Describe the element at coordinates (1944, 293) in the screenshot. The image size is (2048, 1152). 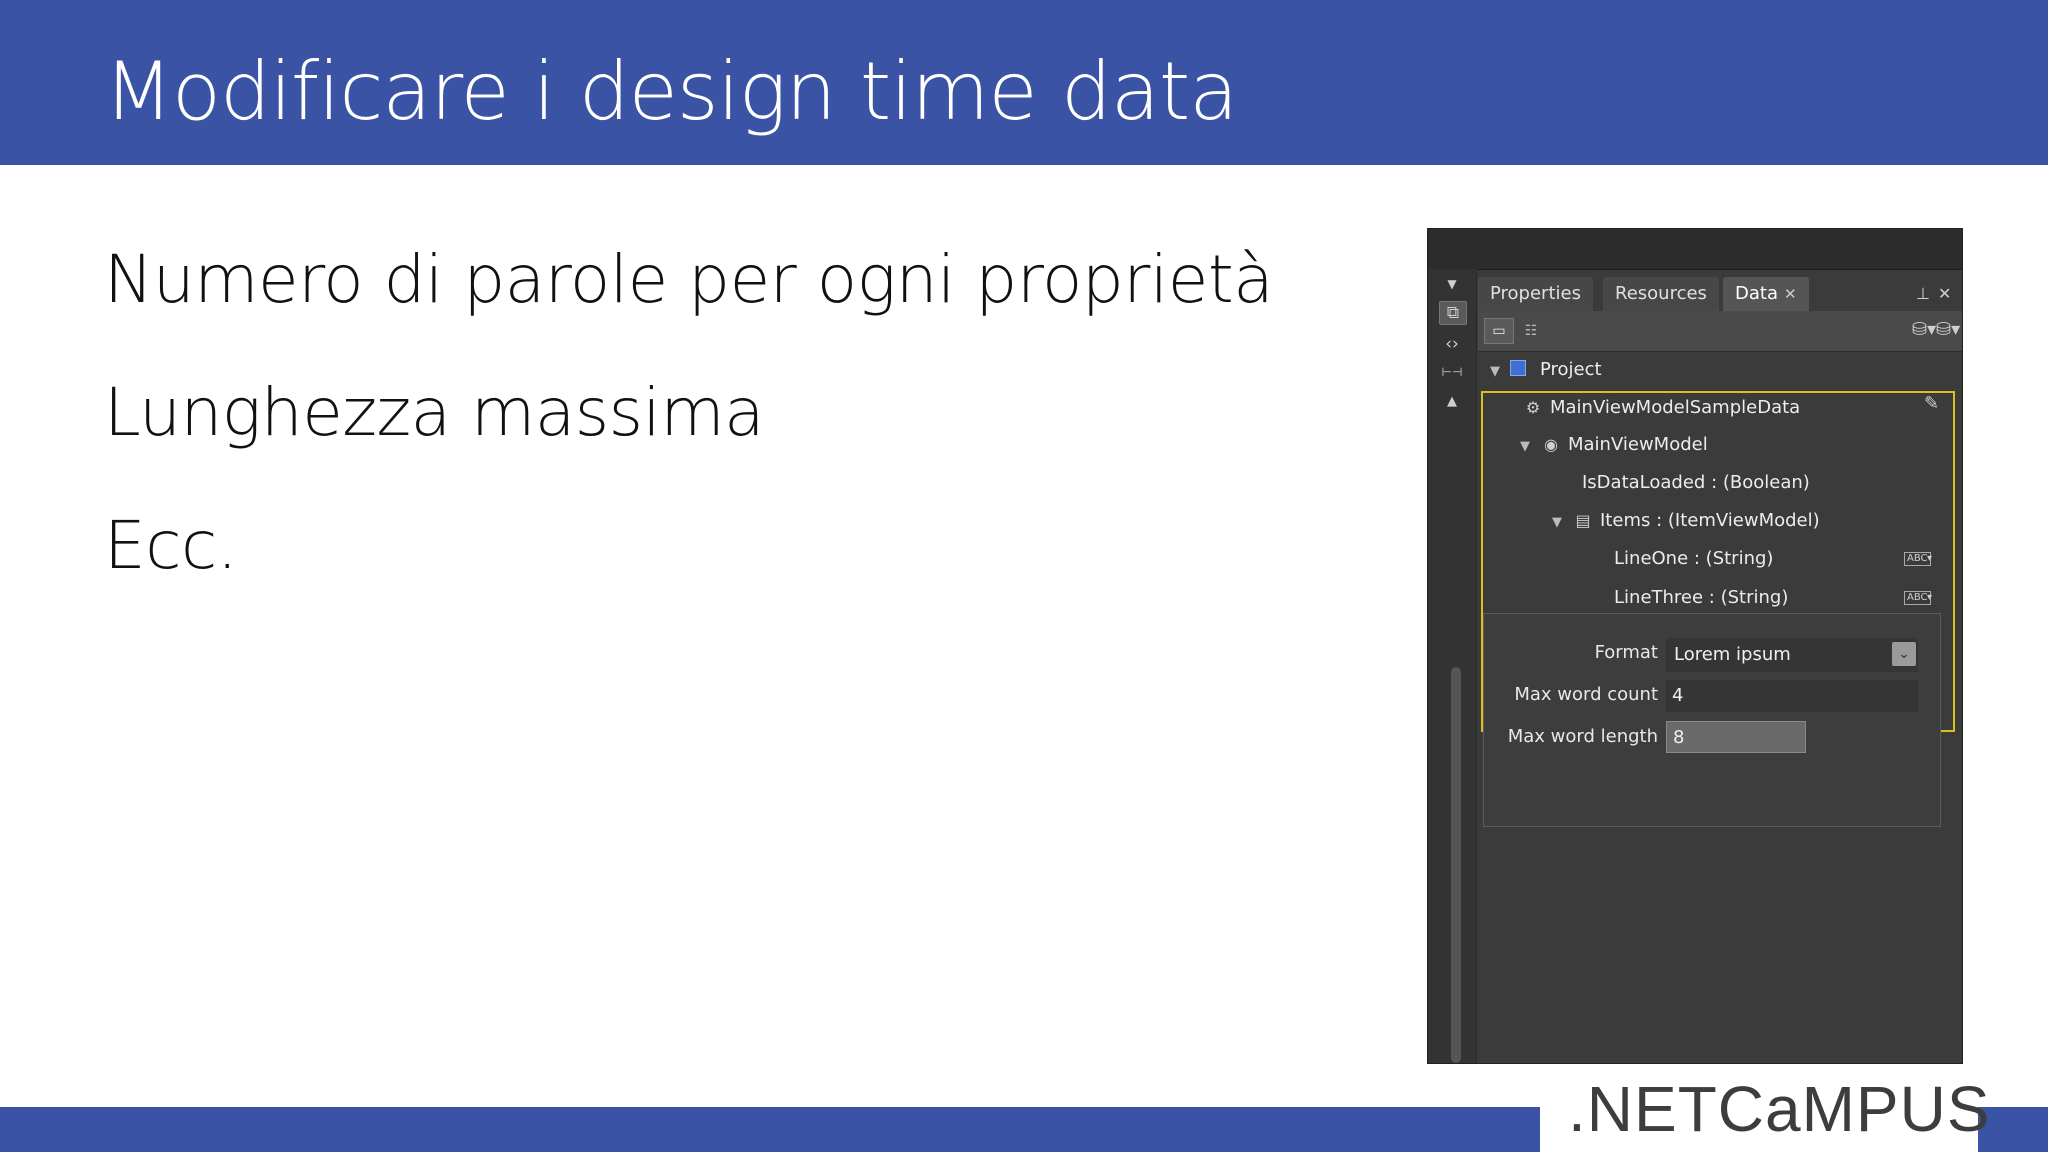
I see `close-panel-icon: ✕` at that location.